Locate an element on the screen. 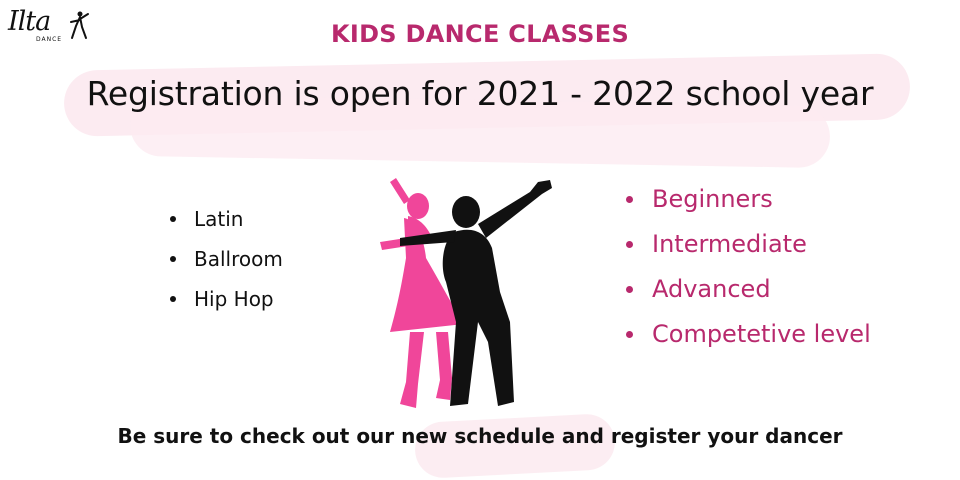 This screenshot has width=960, height=480. list-item: Competetive level is located at coordinates (747, 335).